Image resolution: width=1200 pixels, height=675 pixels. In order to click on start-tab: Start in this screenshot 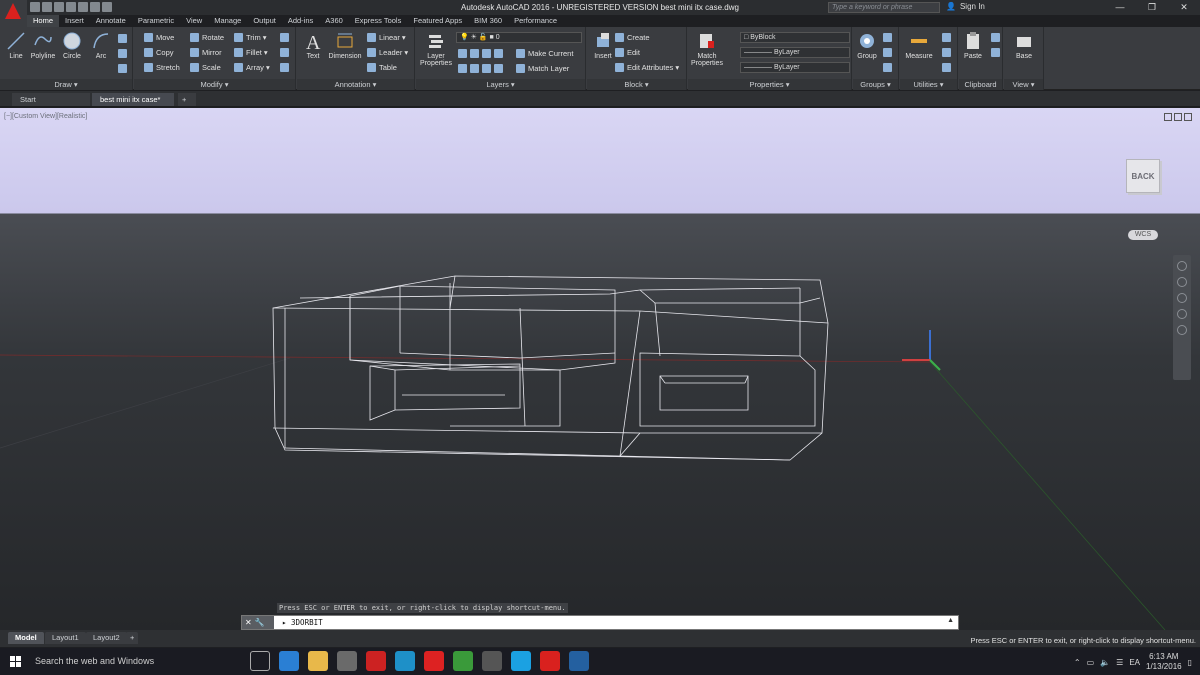, I will do `click(51, 99)`.